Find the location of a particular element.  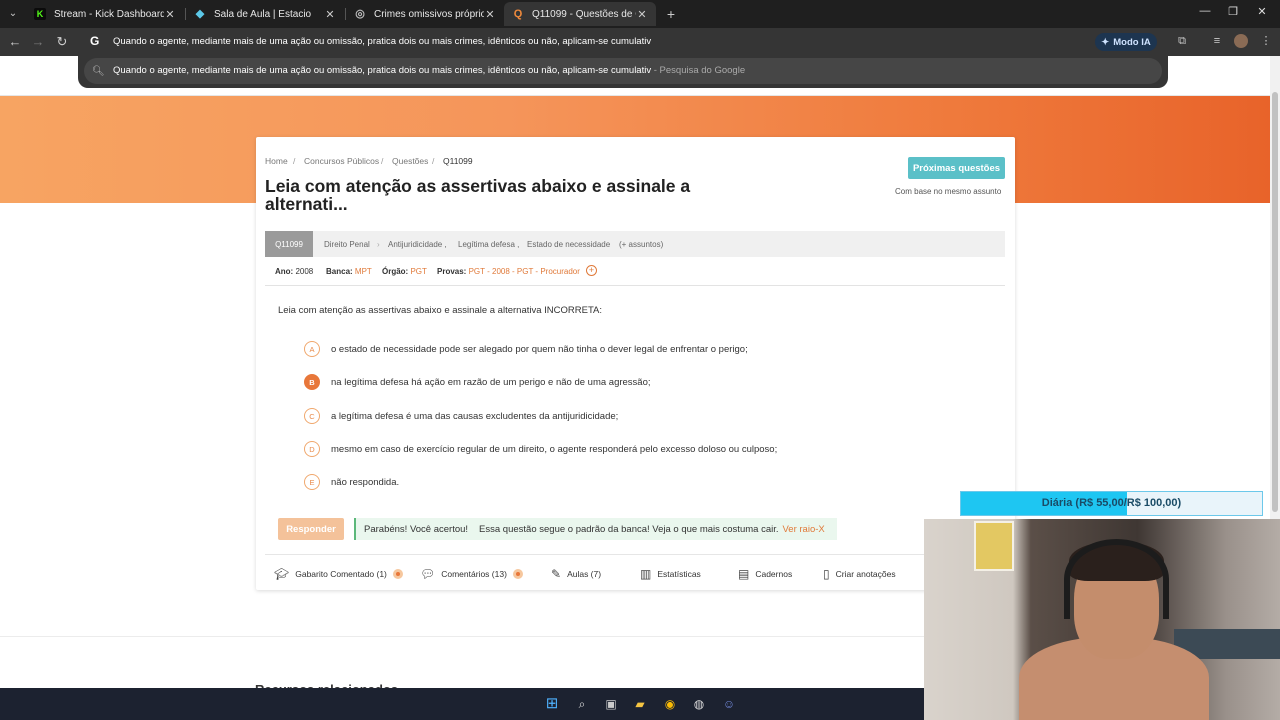

tab-title: Crimes omissivos próprios is located at coordinates (429, 14).